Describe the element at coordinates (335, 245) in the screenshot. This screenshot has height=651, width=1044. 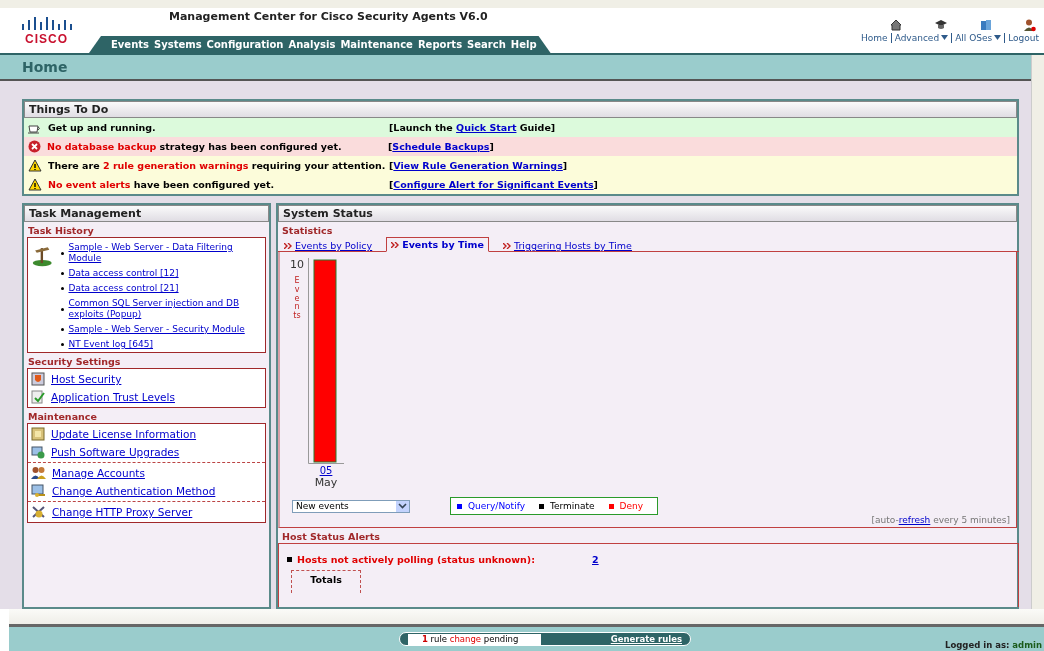
I see `chart-tab: Events by Policy` at that location.